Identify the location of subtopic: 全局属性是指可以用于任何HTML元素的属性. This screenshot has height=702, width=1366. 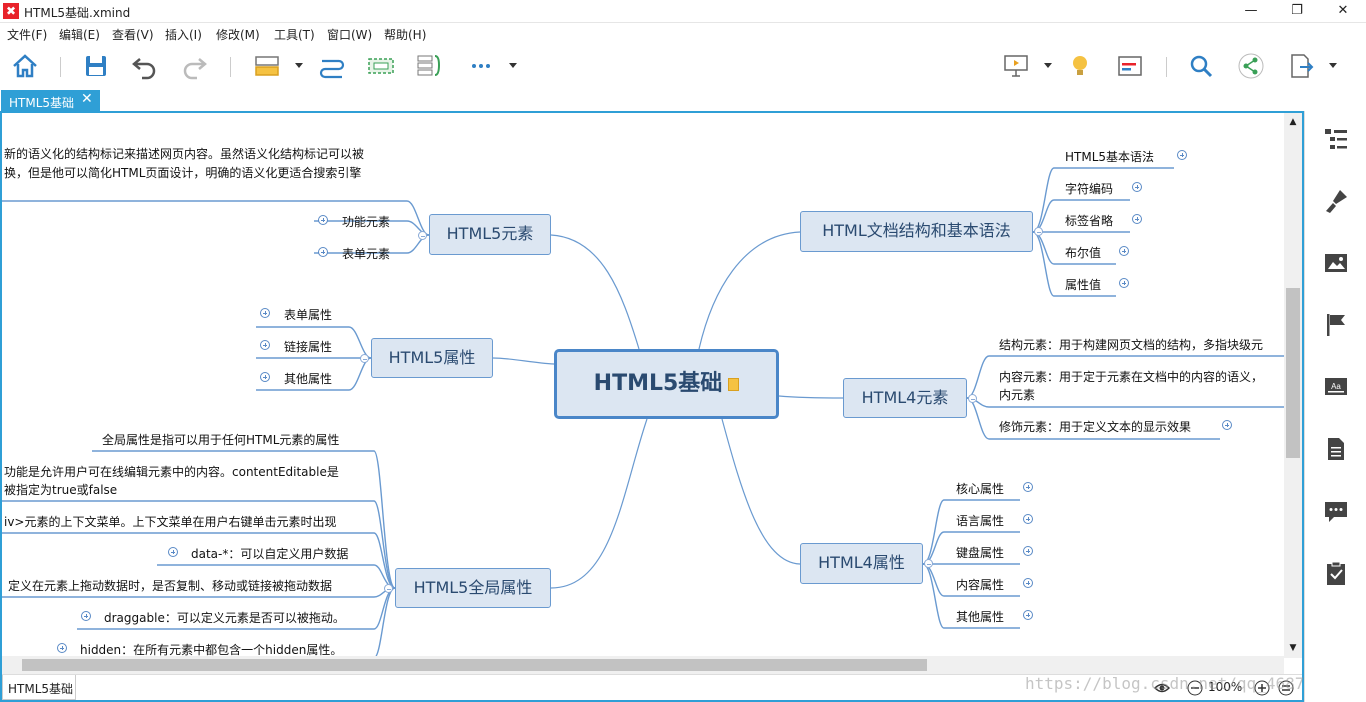
(220, 439).